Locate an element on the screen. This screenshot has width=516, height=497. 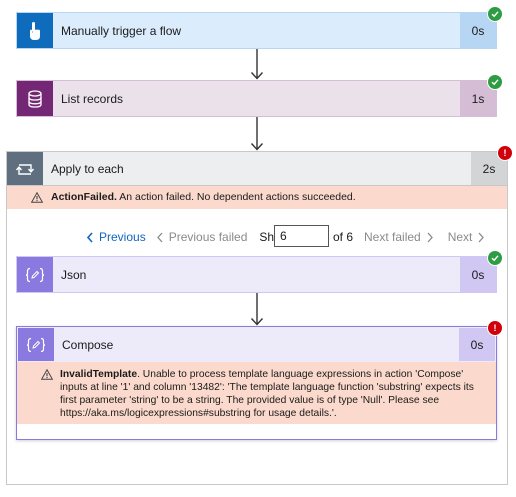
json-success-icon is located at coordinates (495, 258).